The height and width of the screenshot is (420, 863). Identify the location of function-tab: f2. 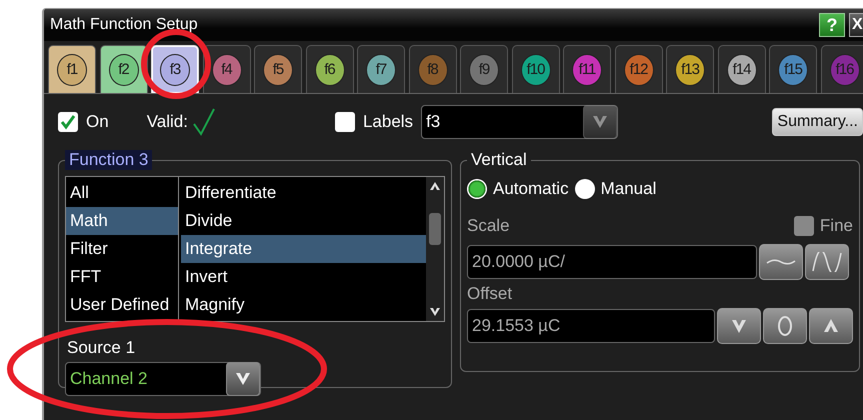
(124, 69).